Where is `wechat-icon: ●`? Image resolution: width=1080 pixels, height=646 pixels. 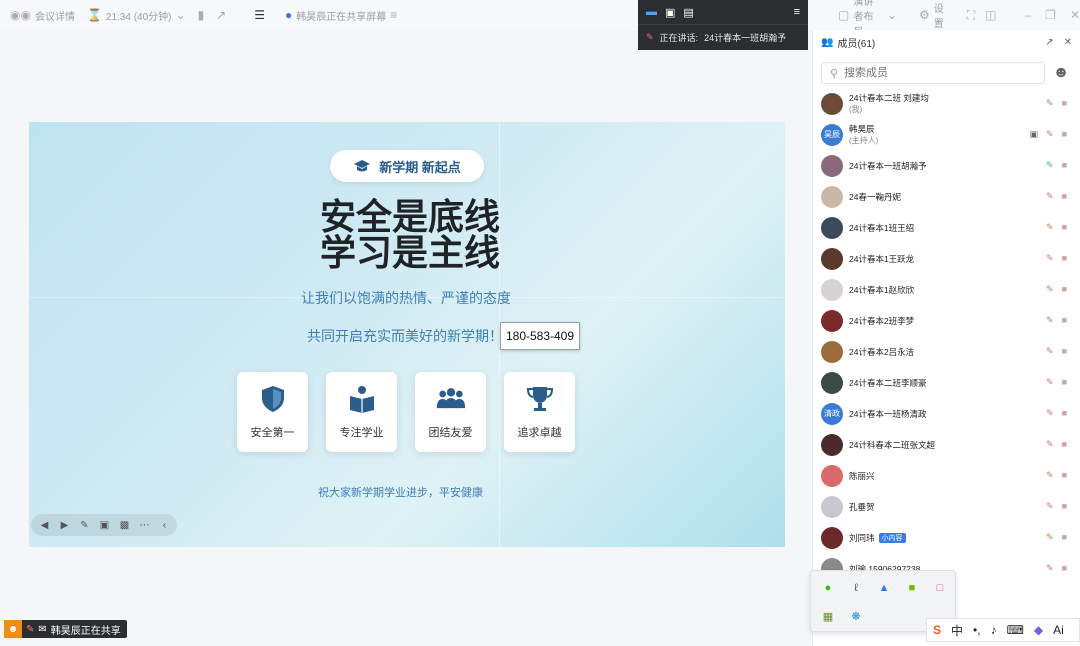 wechat-icon: ● is located at coordinates (828, 588).